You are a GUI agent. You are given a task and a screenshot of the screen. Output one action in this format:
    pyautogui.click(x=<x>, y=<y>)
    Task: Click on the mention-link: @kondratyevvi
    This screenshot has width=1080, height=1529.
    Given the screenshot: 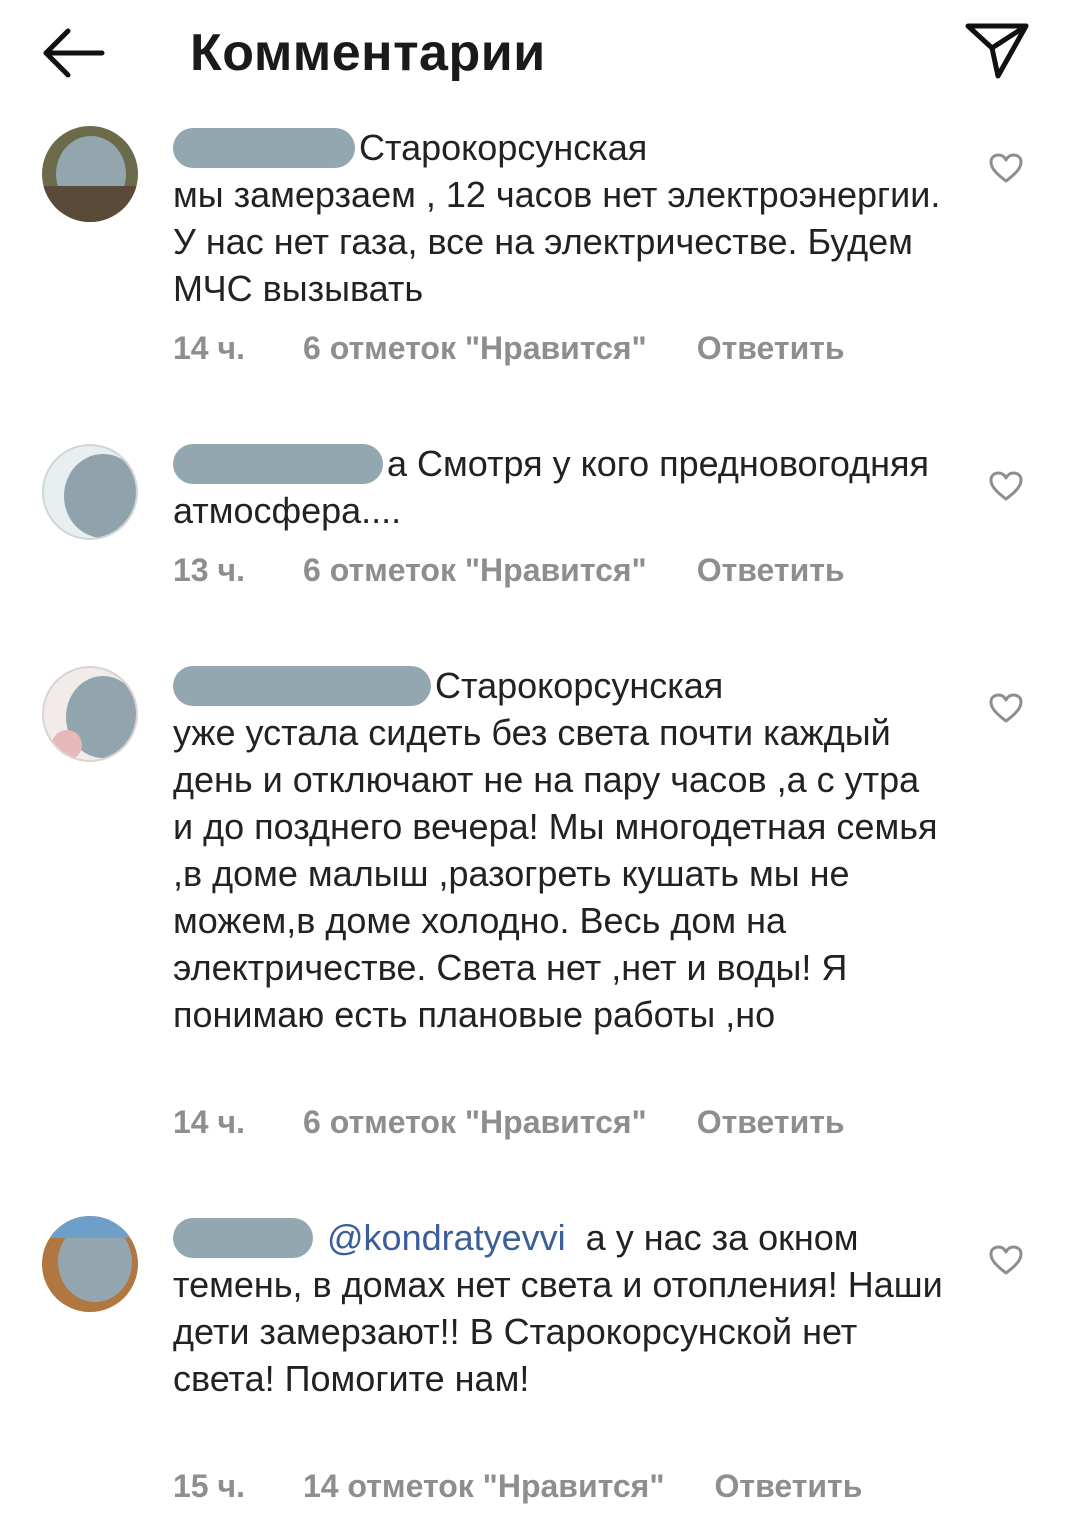 What is the action you would take?
    pyautogui.click(x=446, y=1237)
    